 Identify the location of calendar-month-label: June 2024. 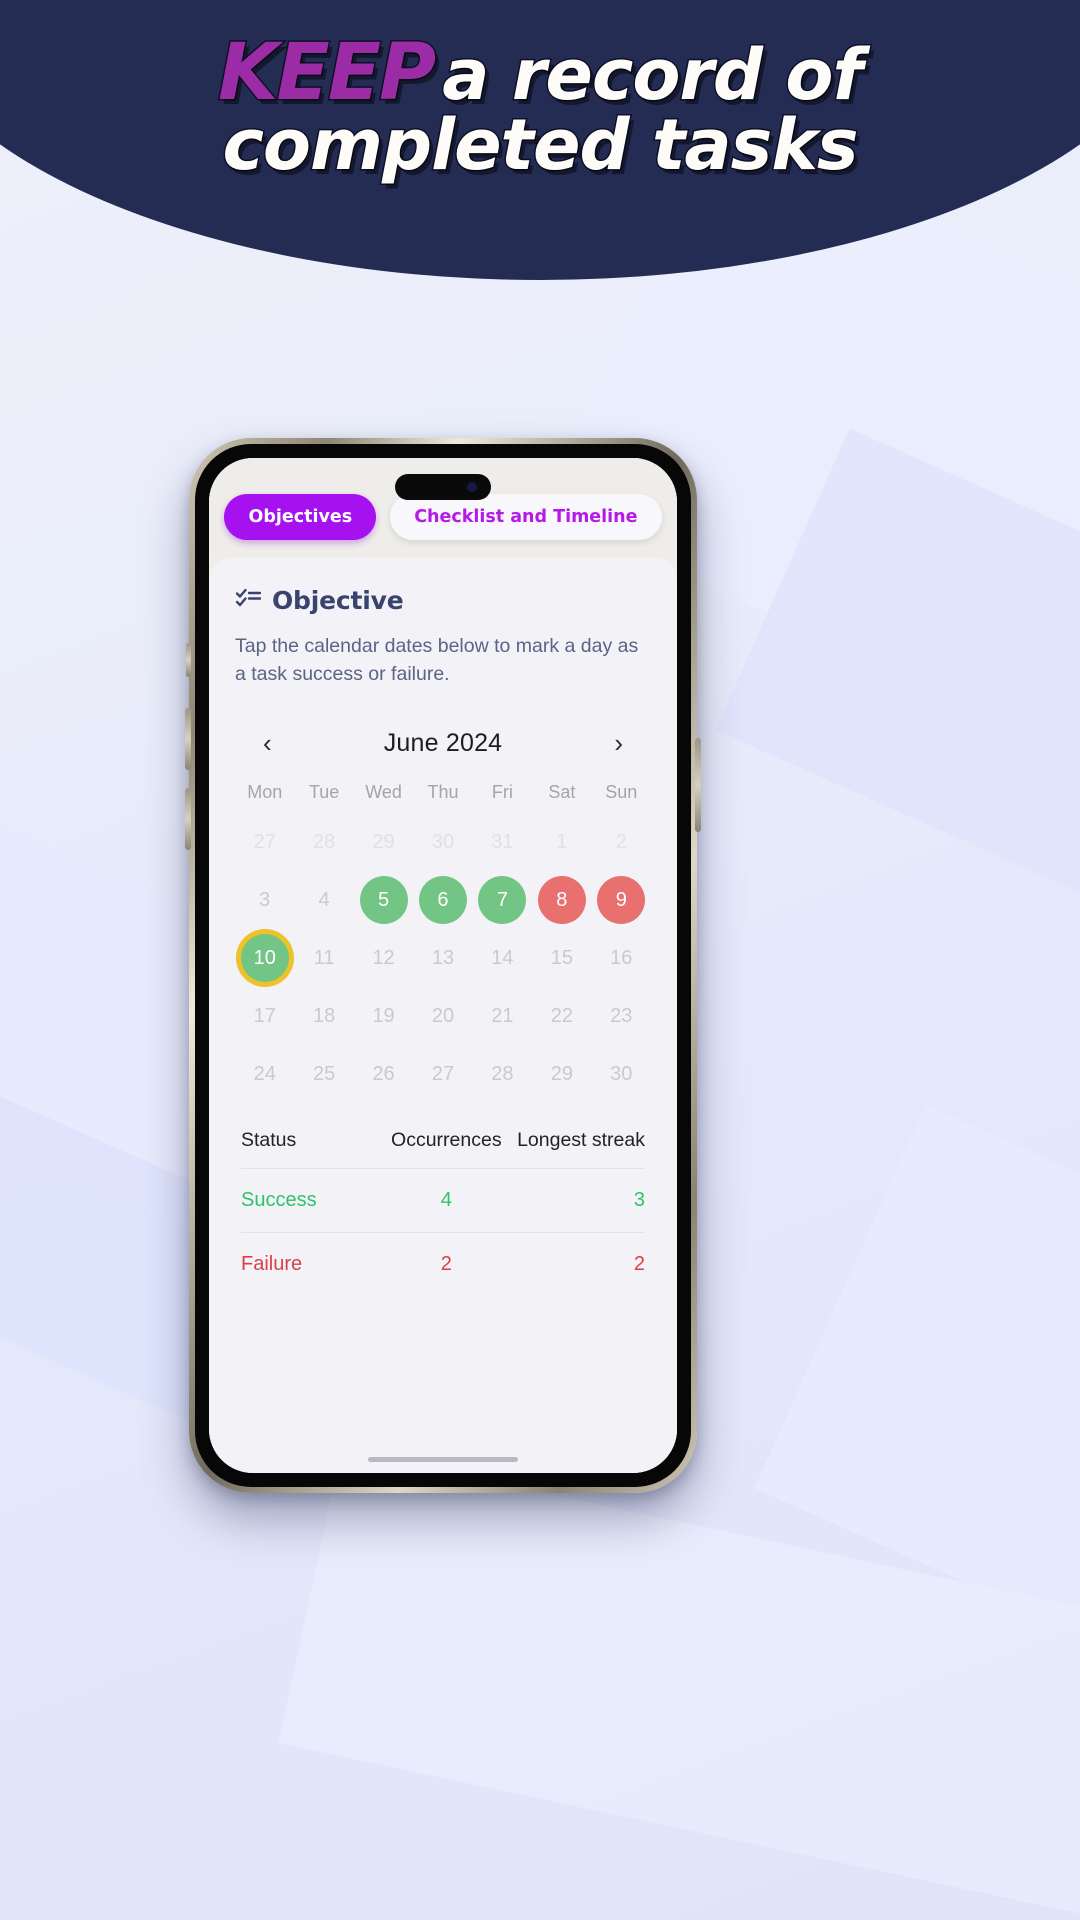
(443, 742).